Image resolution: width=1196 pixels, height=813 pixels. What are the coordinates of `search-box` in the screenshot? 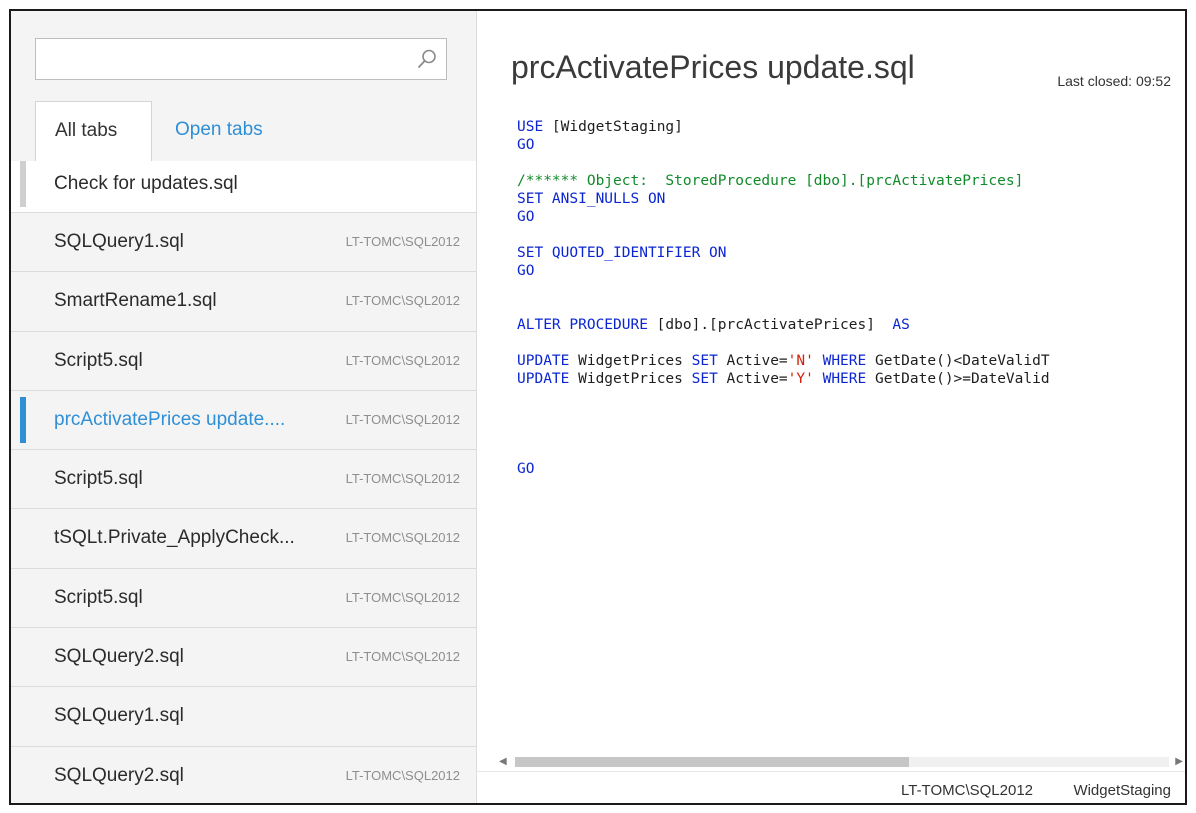 It's located at (241, 59).